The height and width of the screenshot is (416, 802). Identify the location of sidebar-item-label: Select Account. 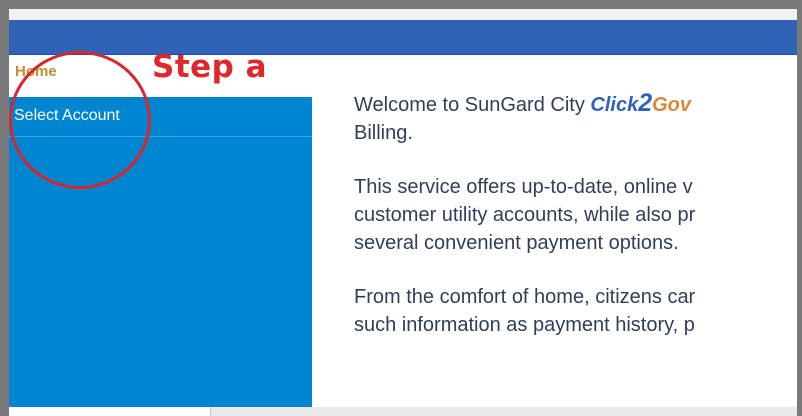
(67, 115).